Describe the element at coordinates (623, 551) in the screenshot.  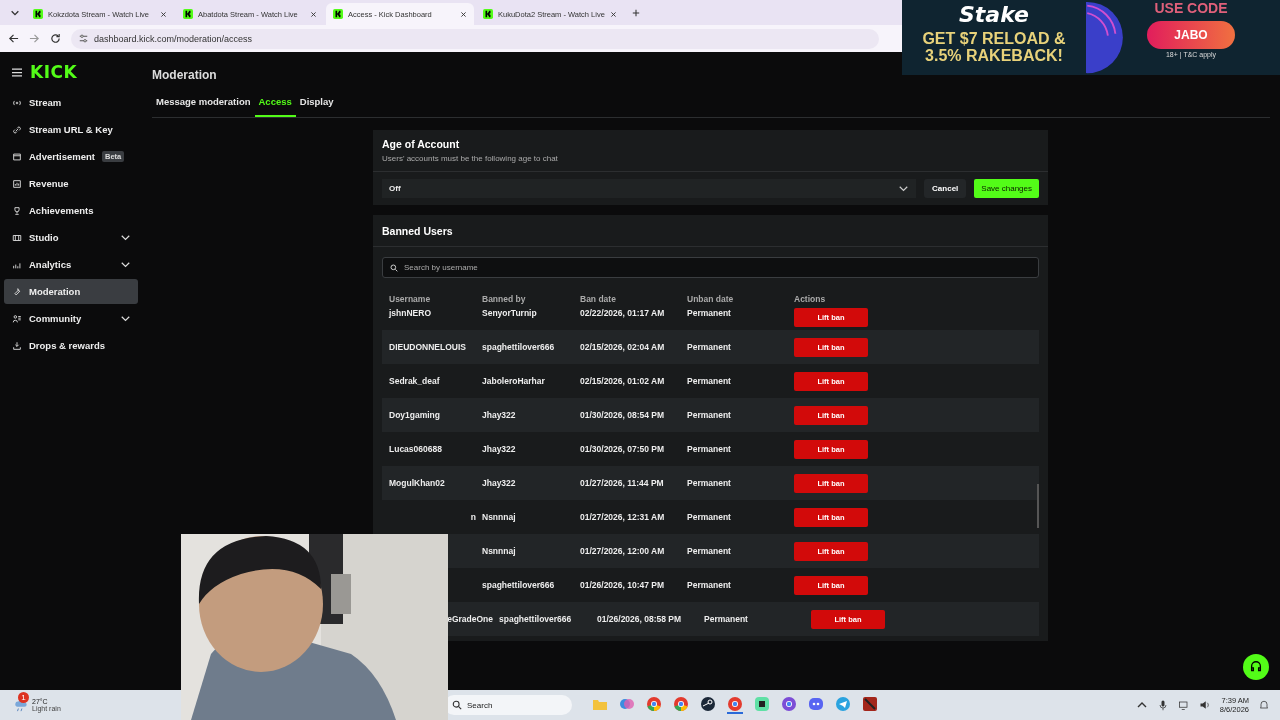
I see `table-cell-text: 01/27/2026, 12:00 AM` at that location.